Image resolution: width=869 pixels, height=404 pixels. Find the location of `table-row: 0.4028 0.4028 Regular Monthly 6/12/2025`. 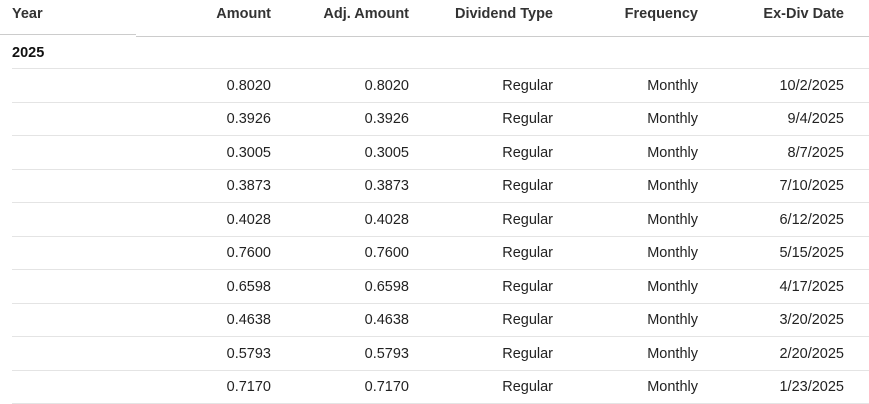

table-row: 0.4028 0.4028 Regular Monthly 6/12/2025 is located at coordinates (434, 220).